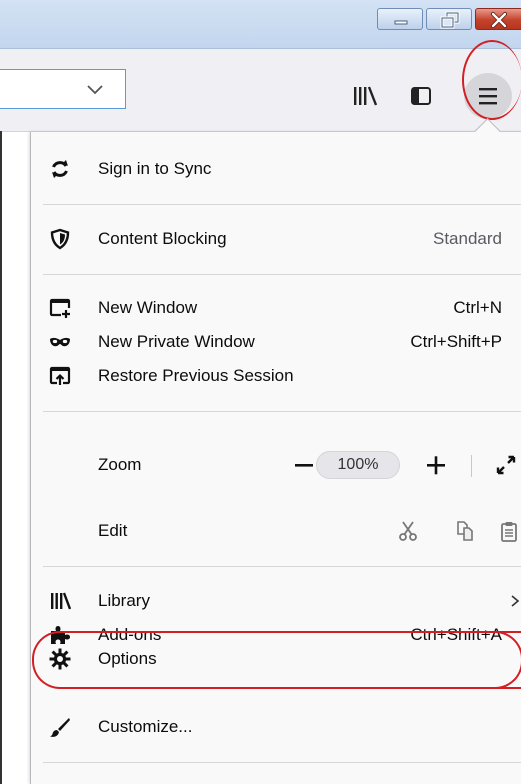  I want to click on zoom-in-button, so click(436, 465).